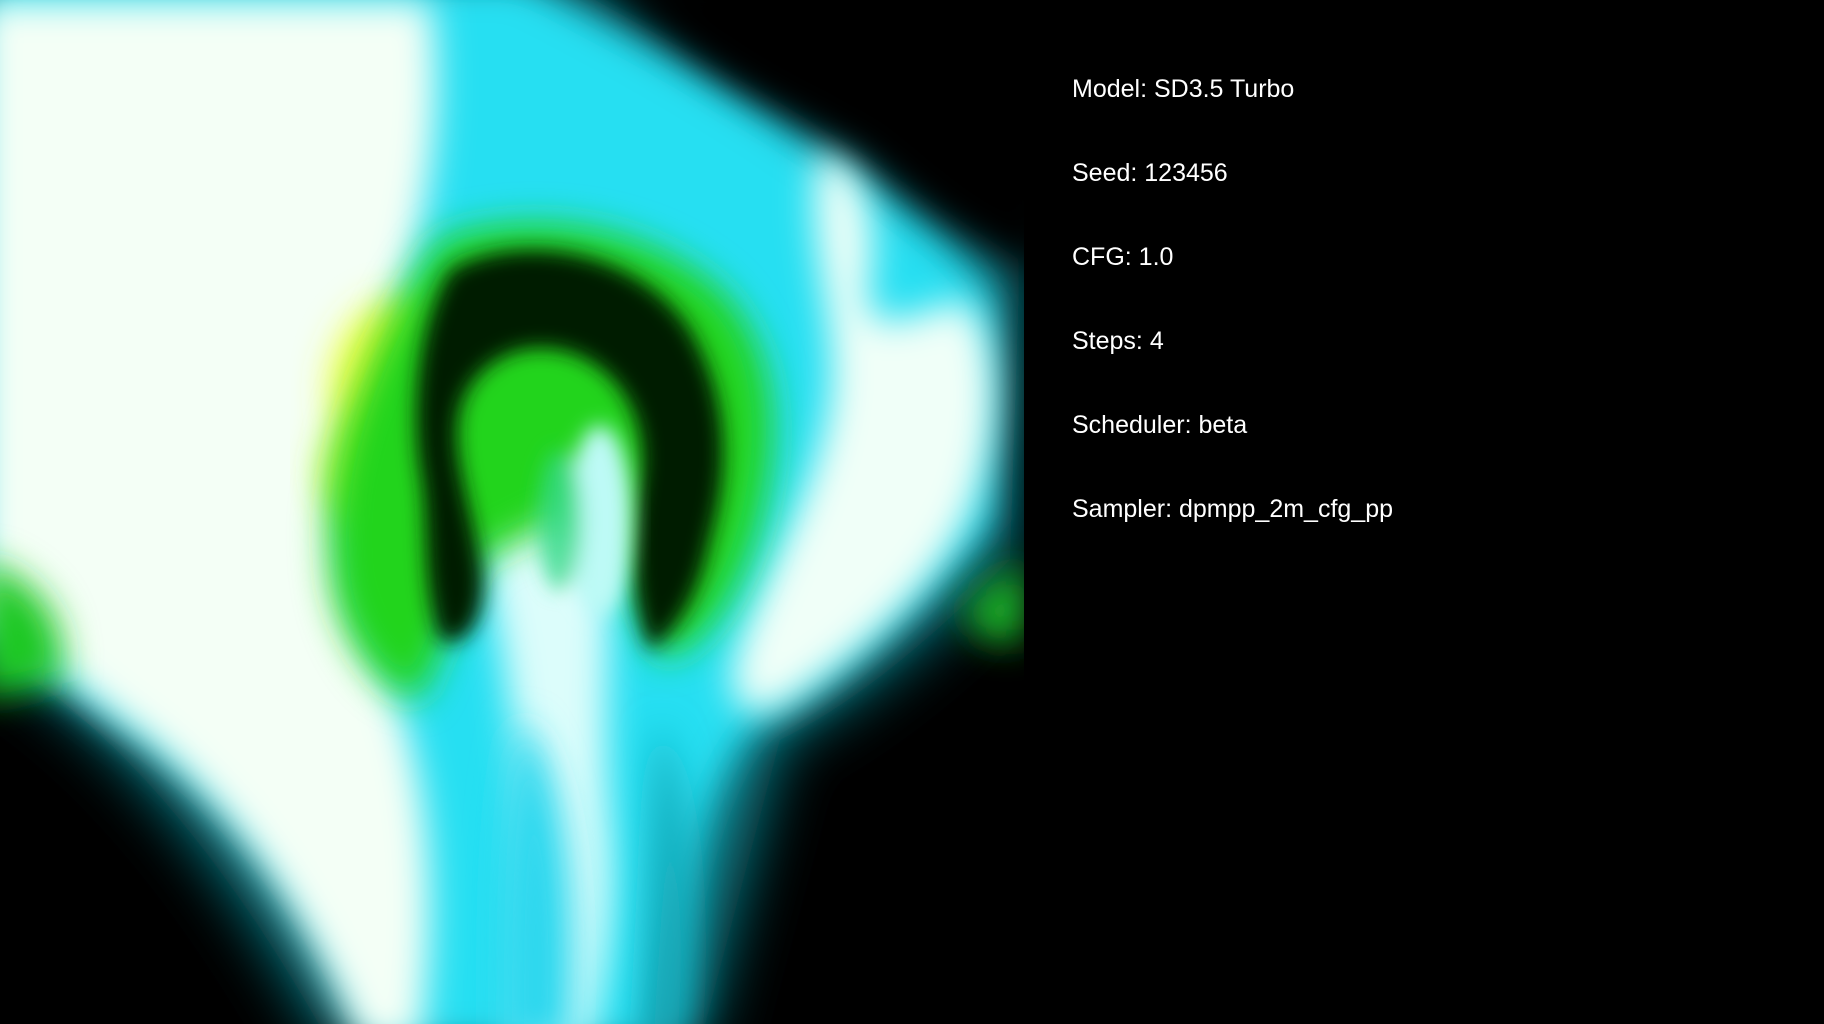 The height and width of the screenshot is (1024, 1824). Describe the element at coordinates (1183, 89) in the screenshot. I see `model-label: Model: SD3.5 Turbo` at that location.